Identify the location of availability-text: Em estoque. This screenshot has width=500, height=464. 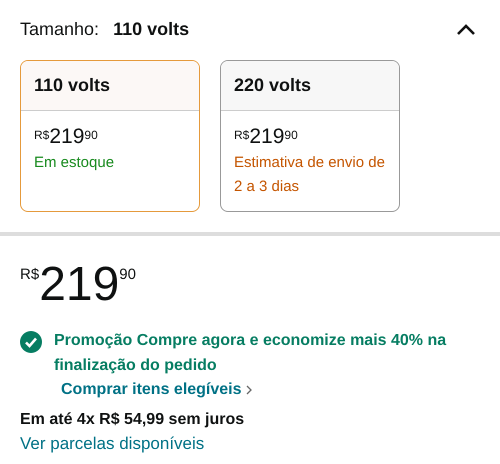
(75, 163).